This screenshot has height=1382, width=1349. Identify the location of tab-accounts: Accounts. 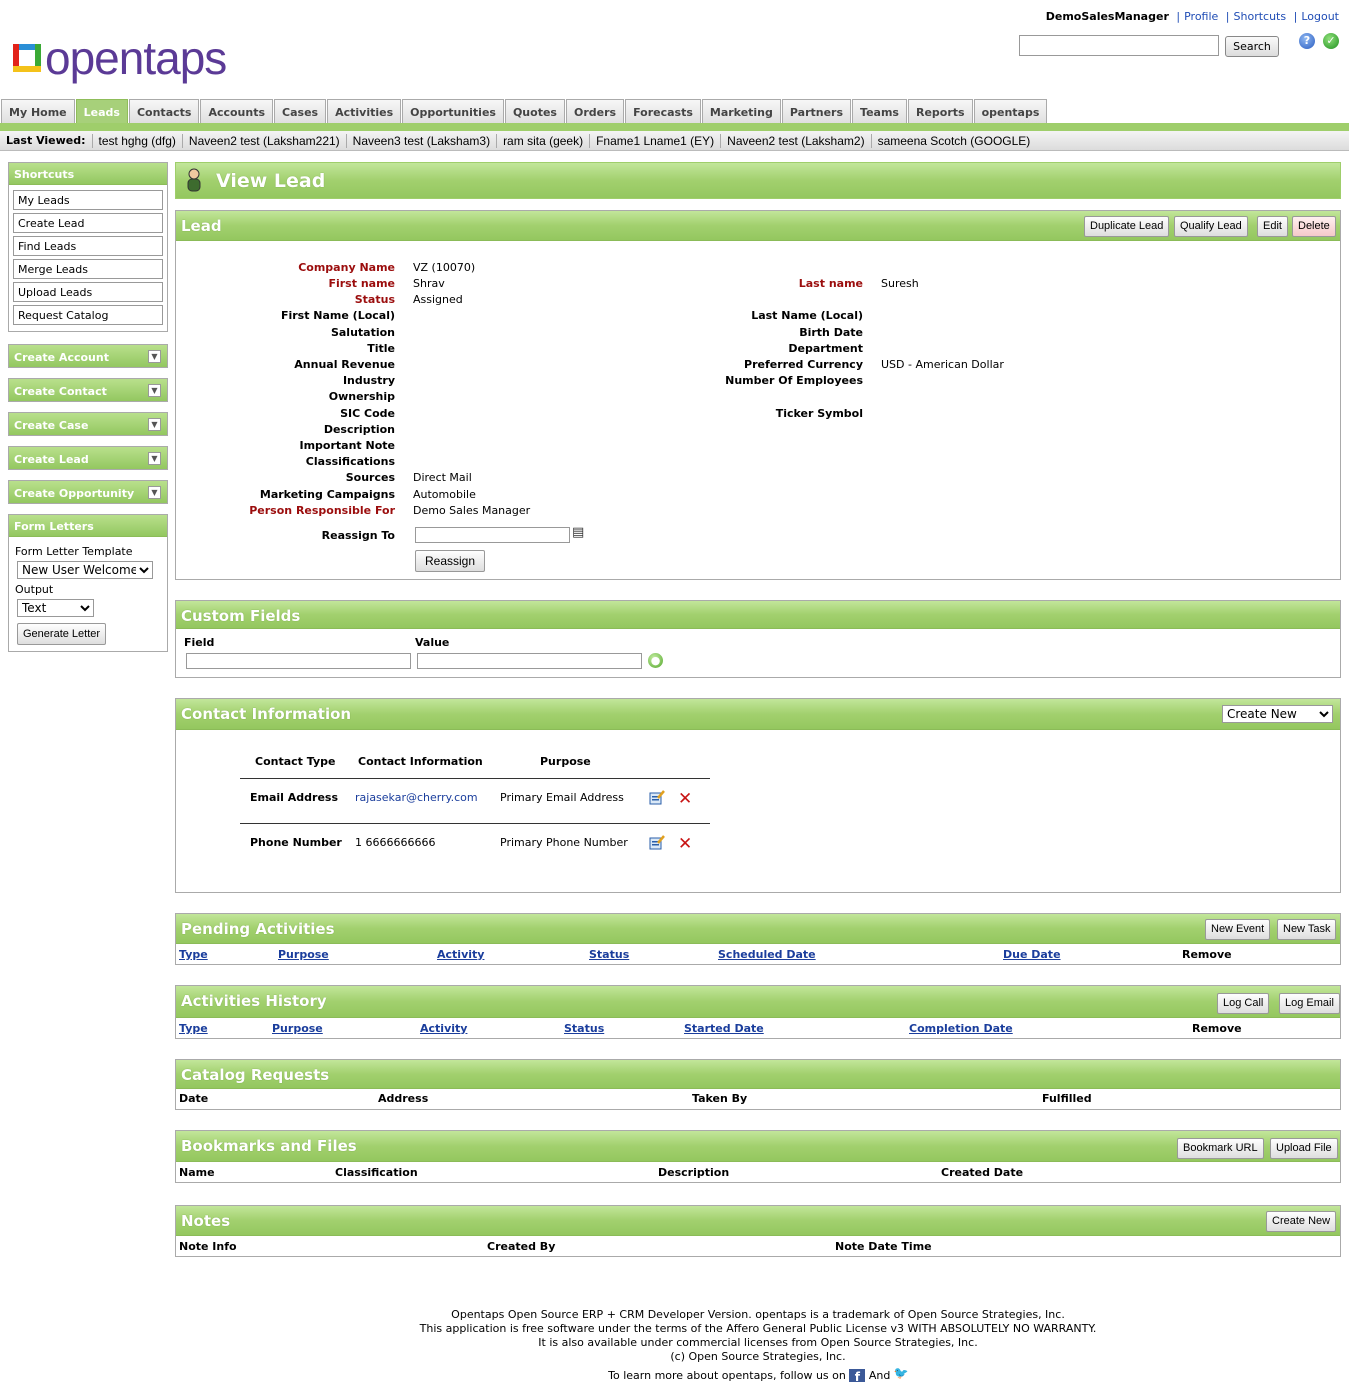
(237, 111).